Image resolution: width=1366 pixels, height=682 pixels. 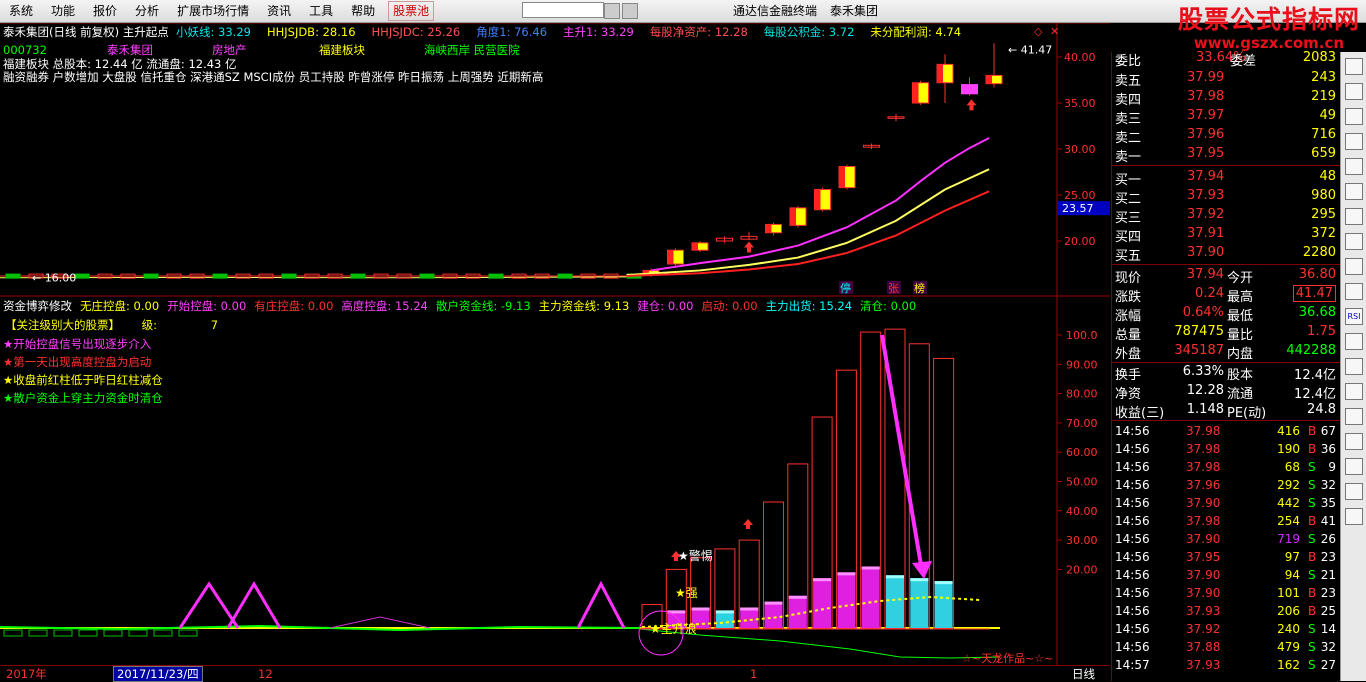 I want to click on bid-row: 买三 37.92 295, so click(x=1226, y=216).